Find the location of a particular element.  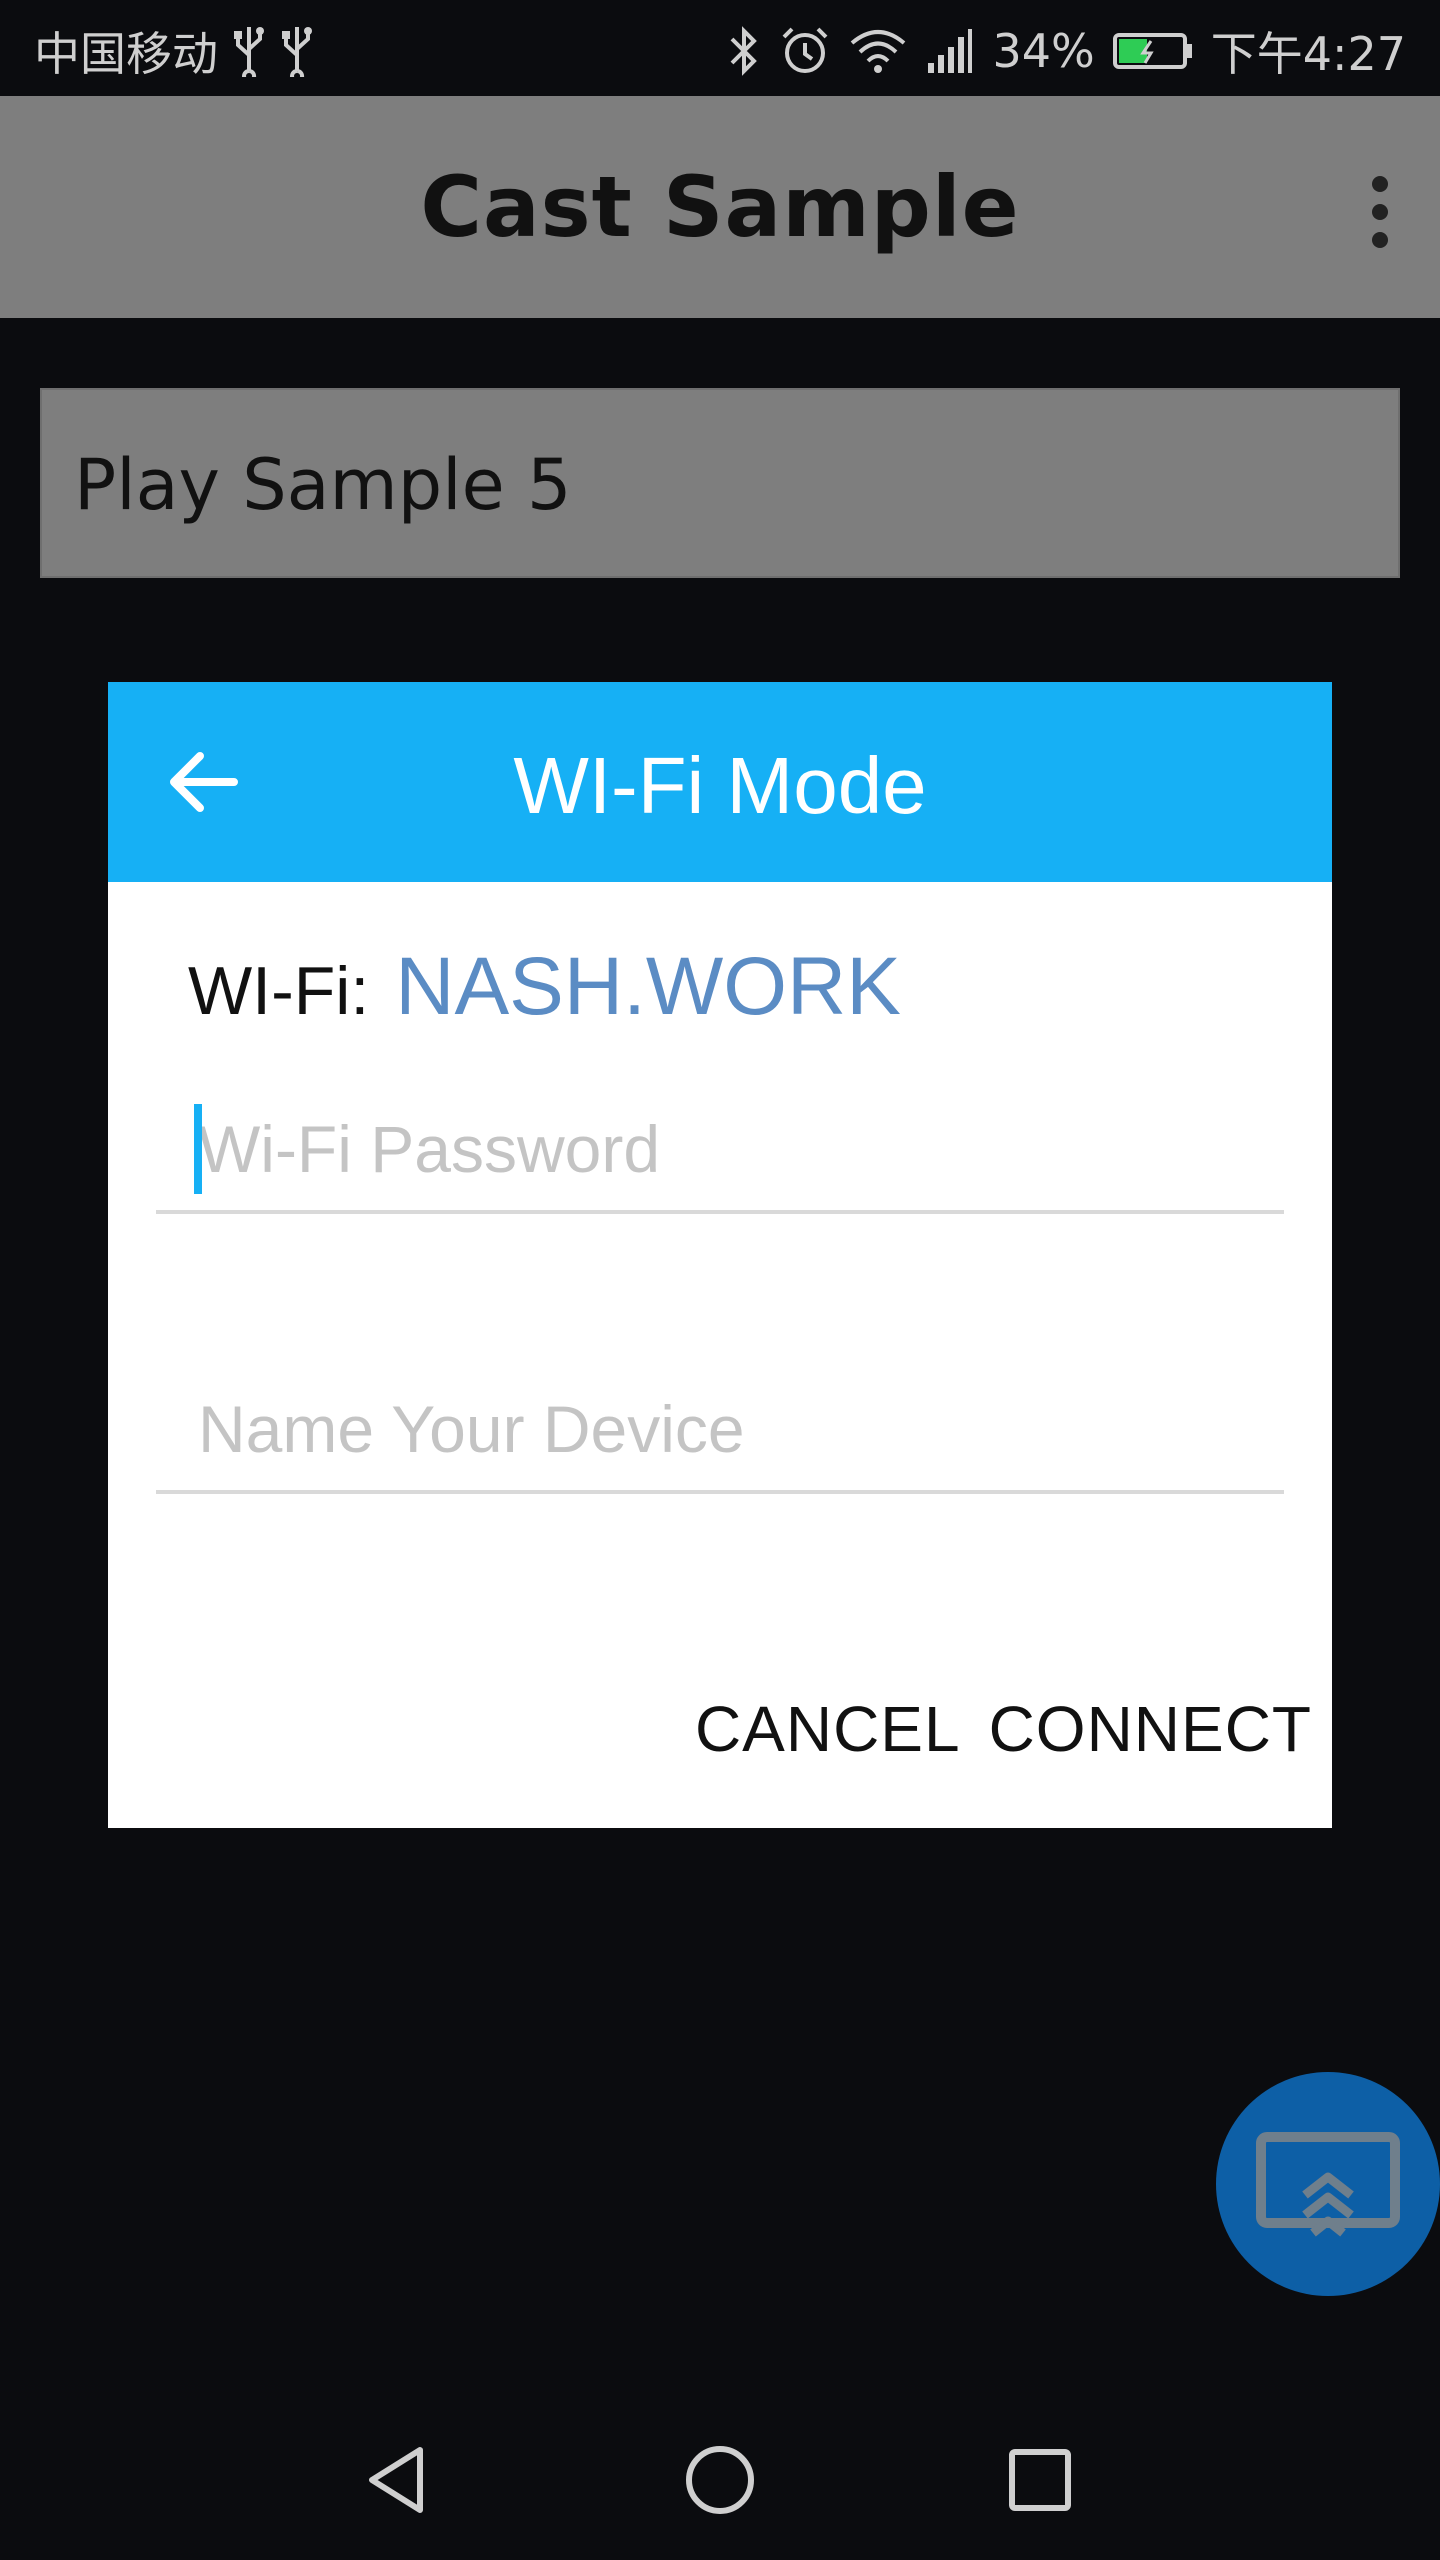

cast-button is located at coordinates (1328, 2184).